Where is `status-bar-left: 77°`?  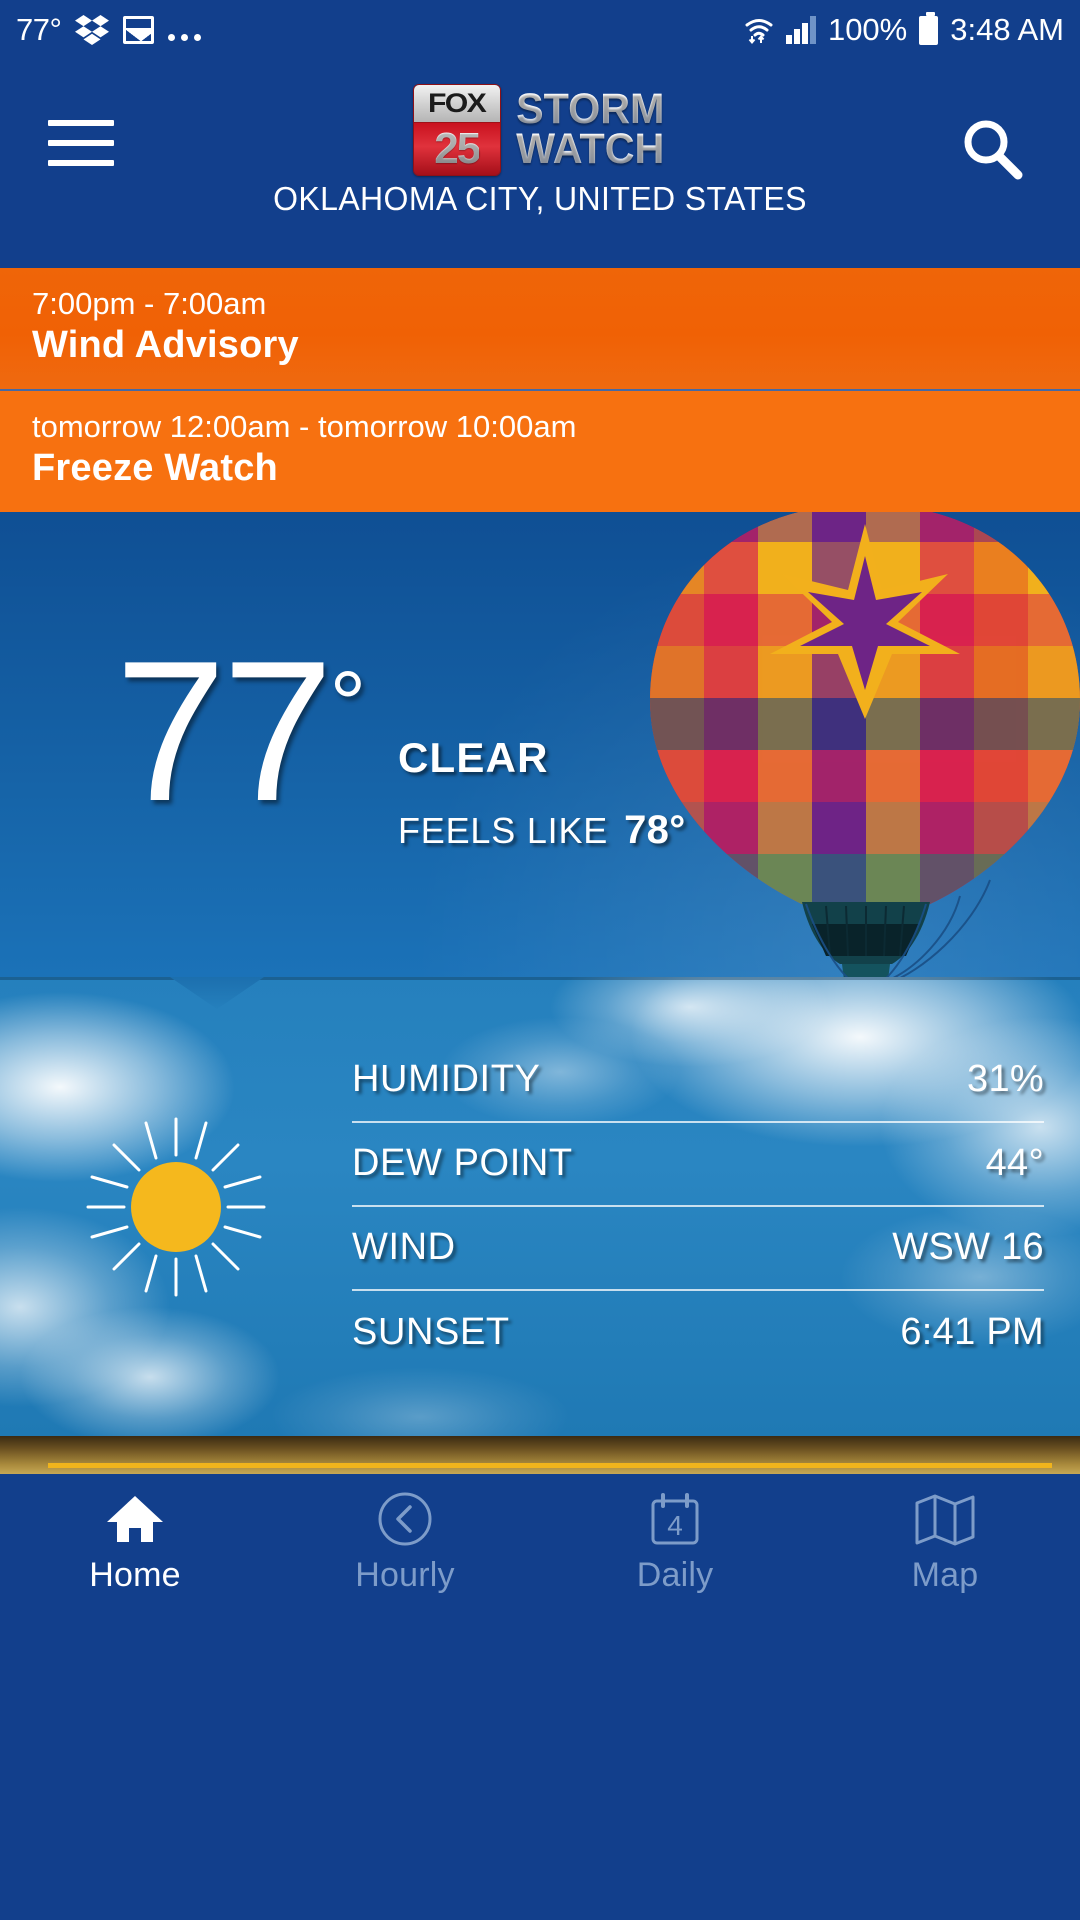
status-bar-left: 77° is located at coordinates (109, 30).